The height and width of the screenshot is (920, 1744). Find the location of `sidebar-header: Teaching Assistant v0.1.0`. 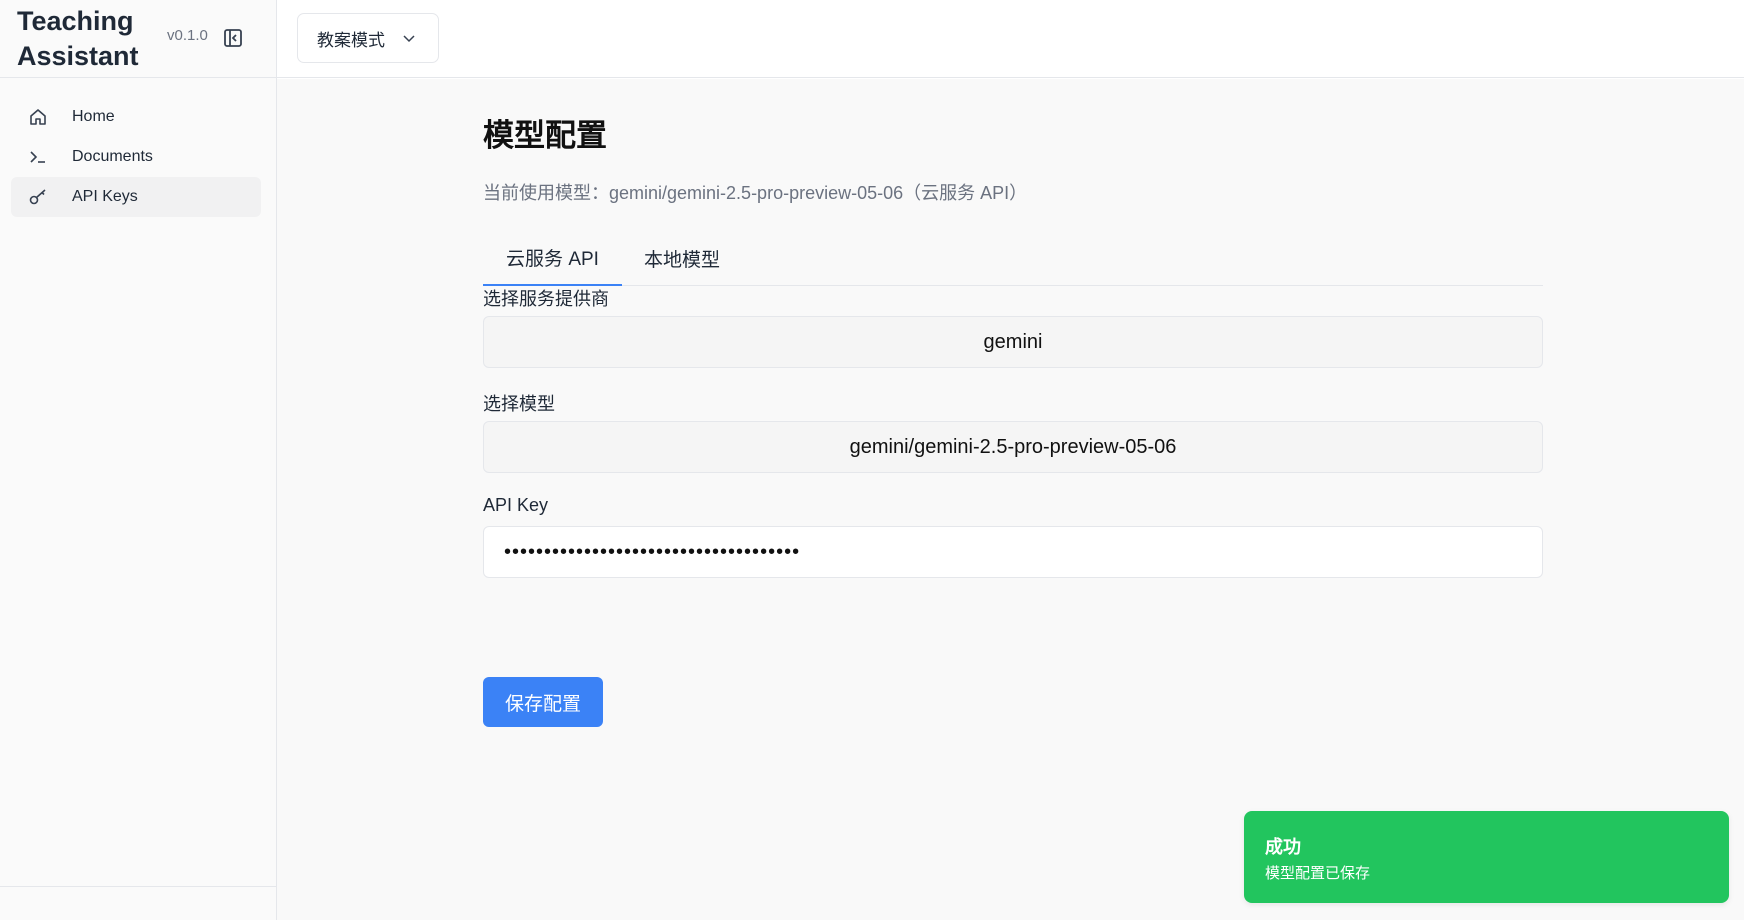

sidebar-header: Teaching Assistant v0.1.0 is located at coordinates (138, 39).